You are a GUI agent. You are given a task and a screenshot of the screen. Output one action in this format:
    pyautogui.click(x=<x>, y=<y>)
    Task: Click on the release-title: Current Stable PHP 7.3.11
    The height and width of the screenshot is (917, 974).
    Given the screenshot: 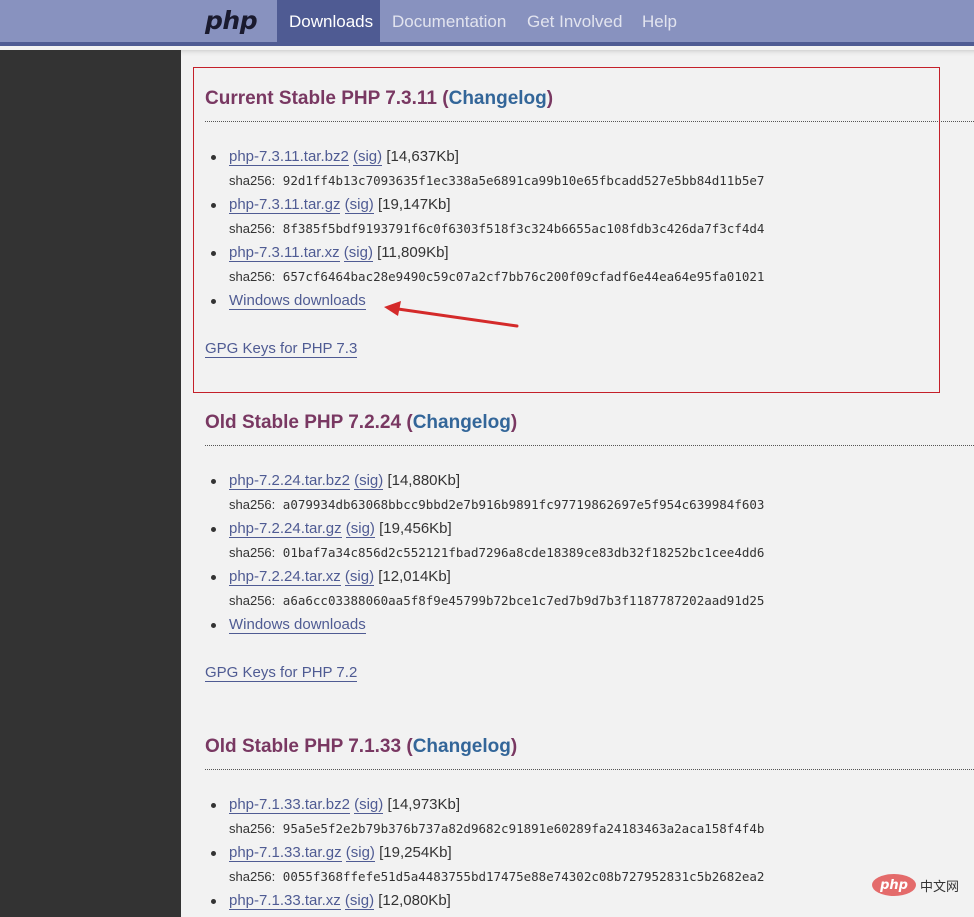 What is the action you would take?
    pyautogui.click(x=321, y=98)
    